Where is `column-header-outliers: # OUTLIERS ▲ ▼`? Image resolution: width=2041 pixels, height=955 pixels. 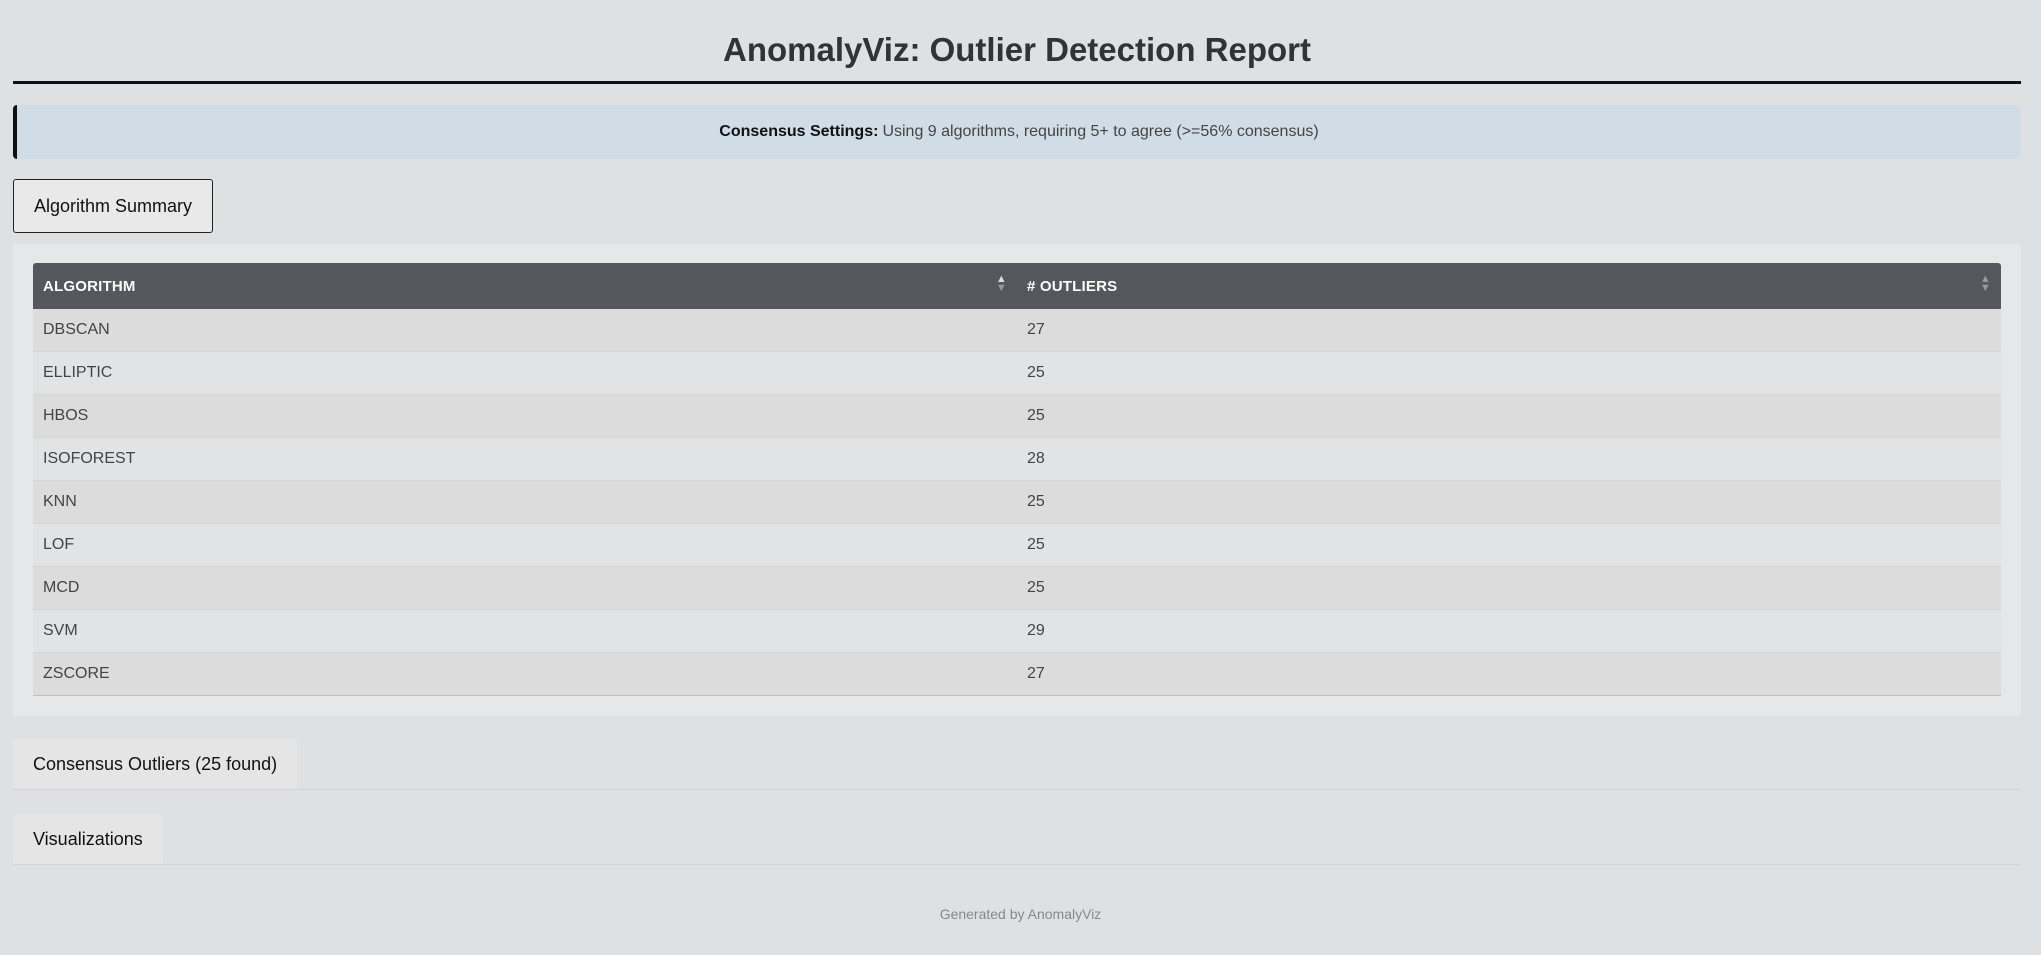 column-header-outliers: # OUTLIERS ▲ ▼ is located at coordinates (1509, 286).